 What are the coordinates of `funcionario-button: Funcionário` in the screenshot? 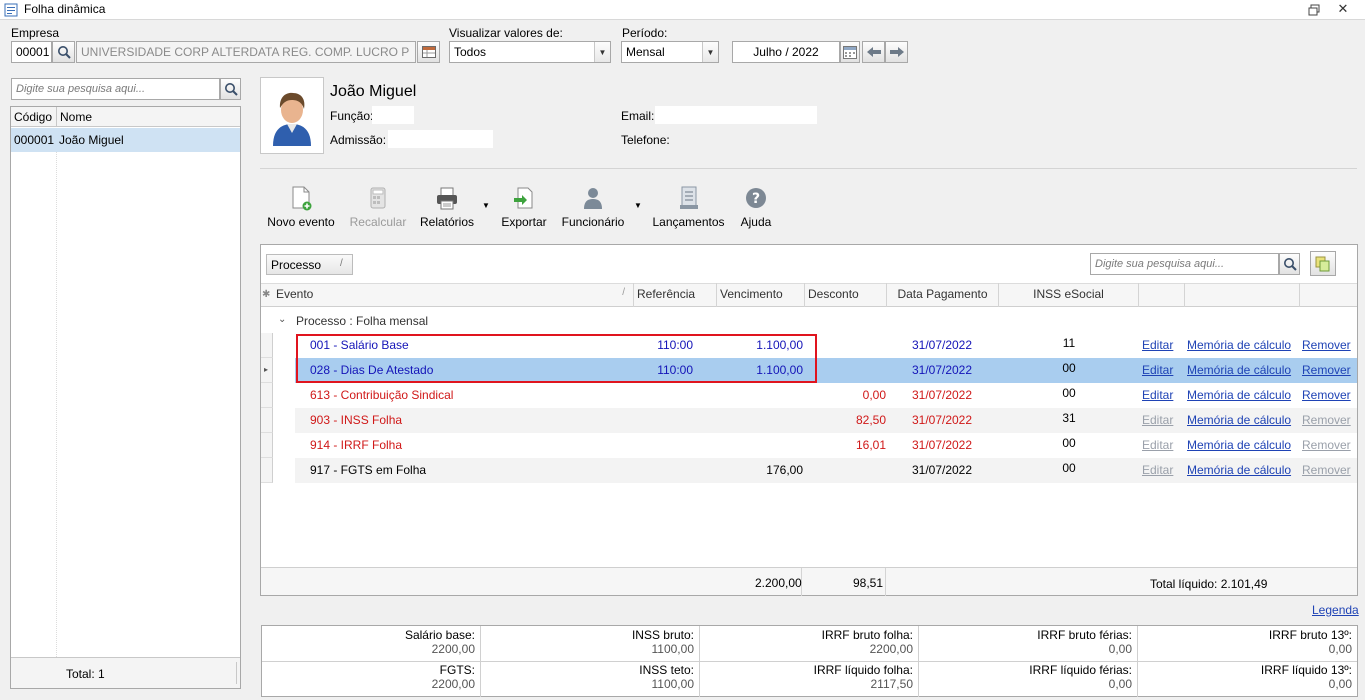 It's located at (593, 207).